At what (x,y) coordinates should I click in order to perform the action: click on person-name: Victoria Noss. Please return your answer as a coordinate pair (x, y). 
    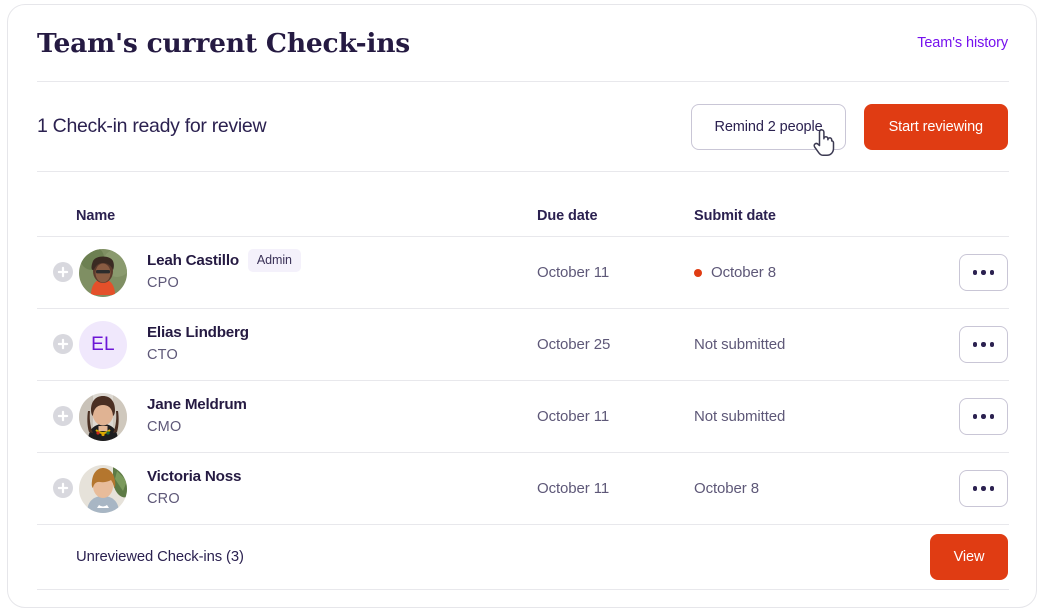
    Looking at the image, I should click on (194, 476).